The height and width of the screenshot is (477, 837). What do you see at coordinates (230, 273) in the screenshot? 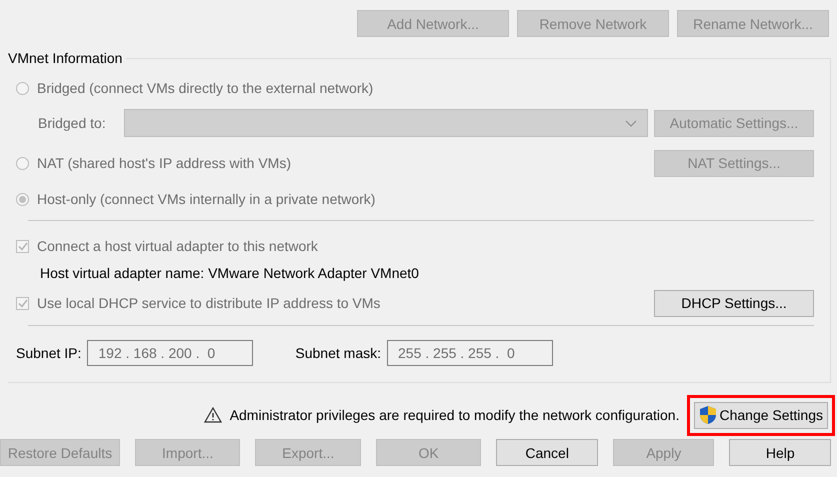
I see `adapter-name-text: Host virtual adapter name: VMware Network Adapter VMnet0` at bounding box center [230, 273].